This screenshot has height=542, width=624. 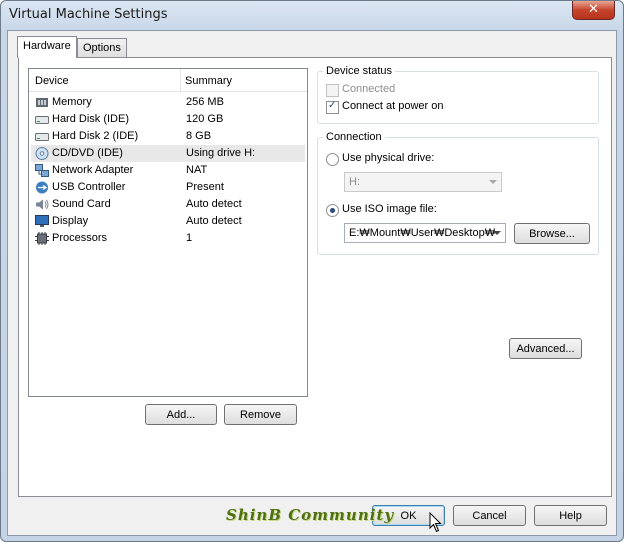 What do you see at coordinates (102, 47) in the screenshot?
I see `tab-options: Options` at bounding box center [102, 47].